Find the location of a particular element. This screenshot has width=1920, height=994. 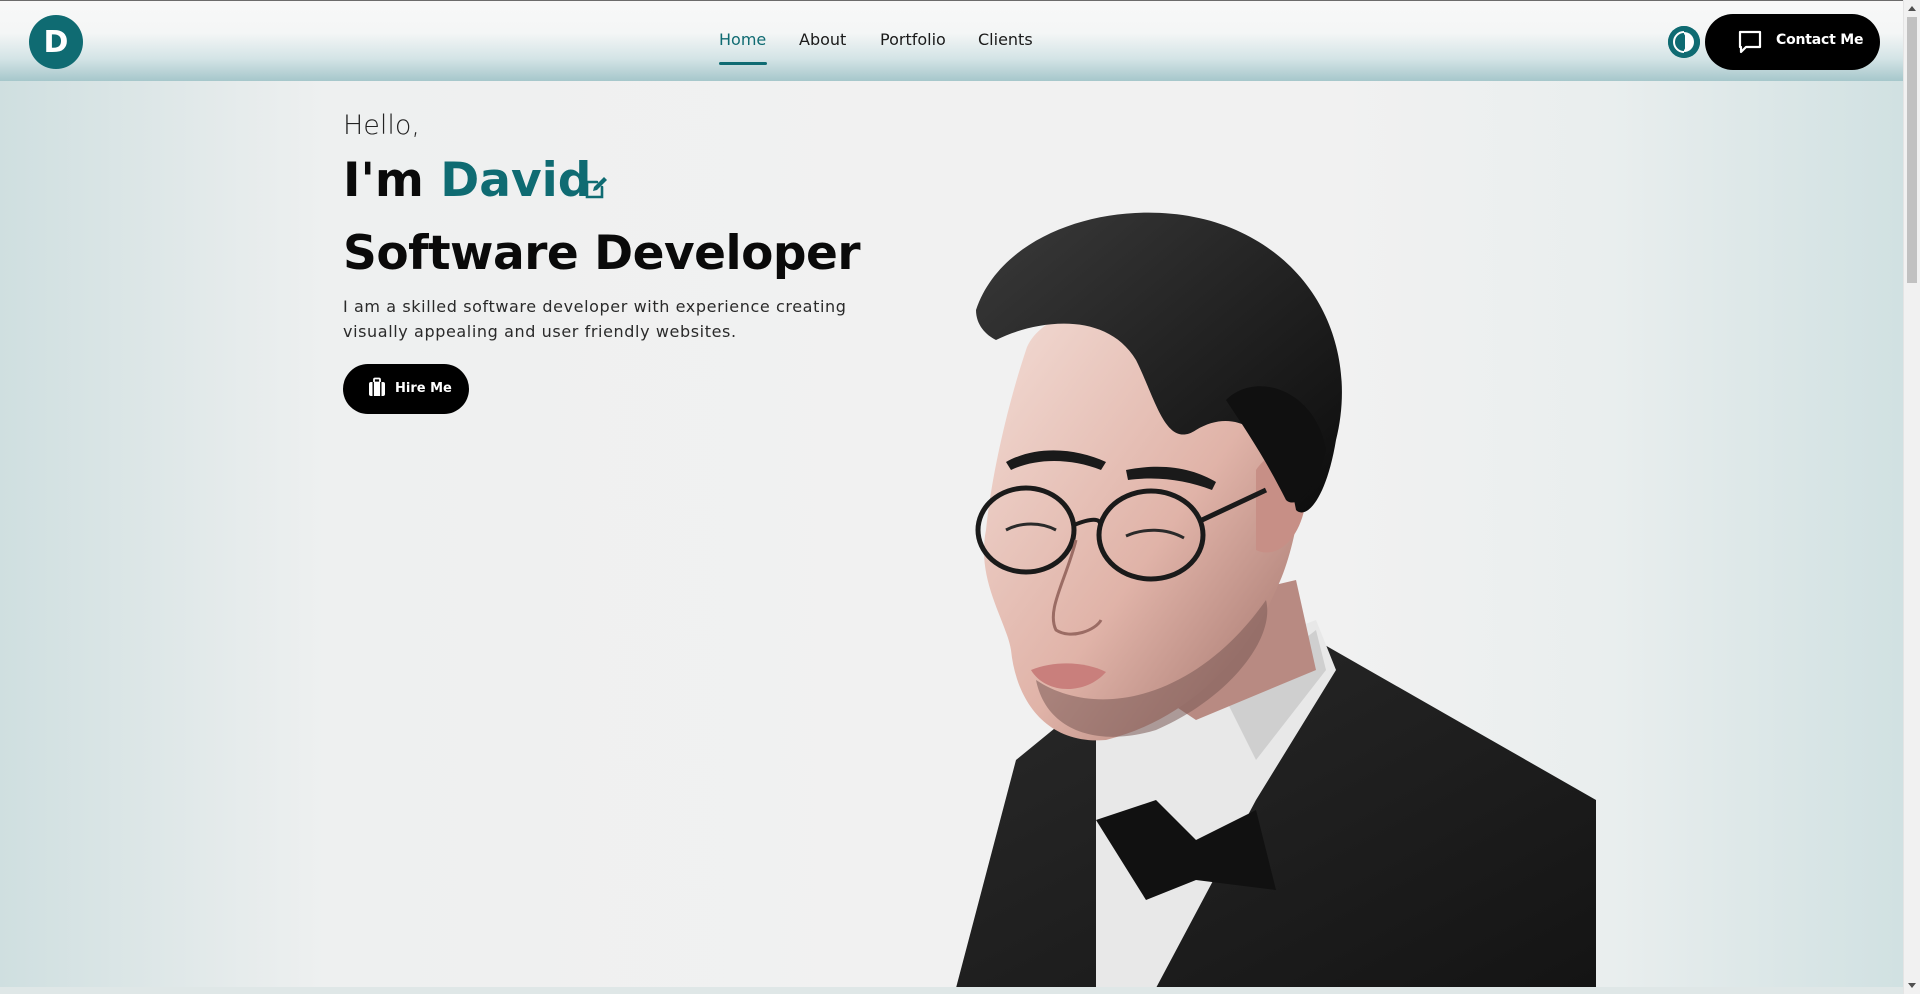

hire-me-button: Hire Me is located at coordinates (406, 389).